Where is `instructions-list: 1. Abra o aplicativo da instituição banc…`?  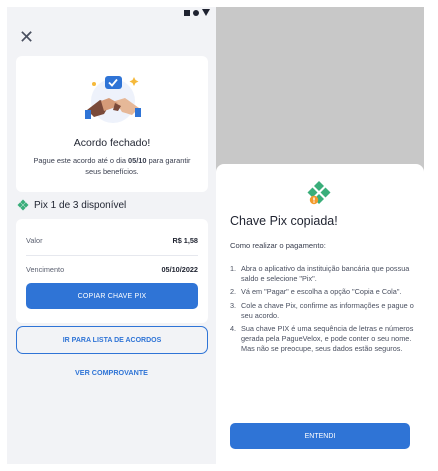 instructions-list: 1. Abra o aplicativo da instituição banc… is located at coordinates (322, 311).